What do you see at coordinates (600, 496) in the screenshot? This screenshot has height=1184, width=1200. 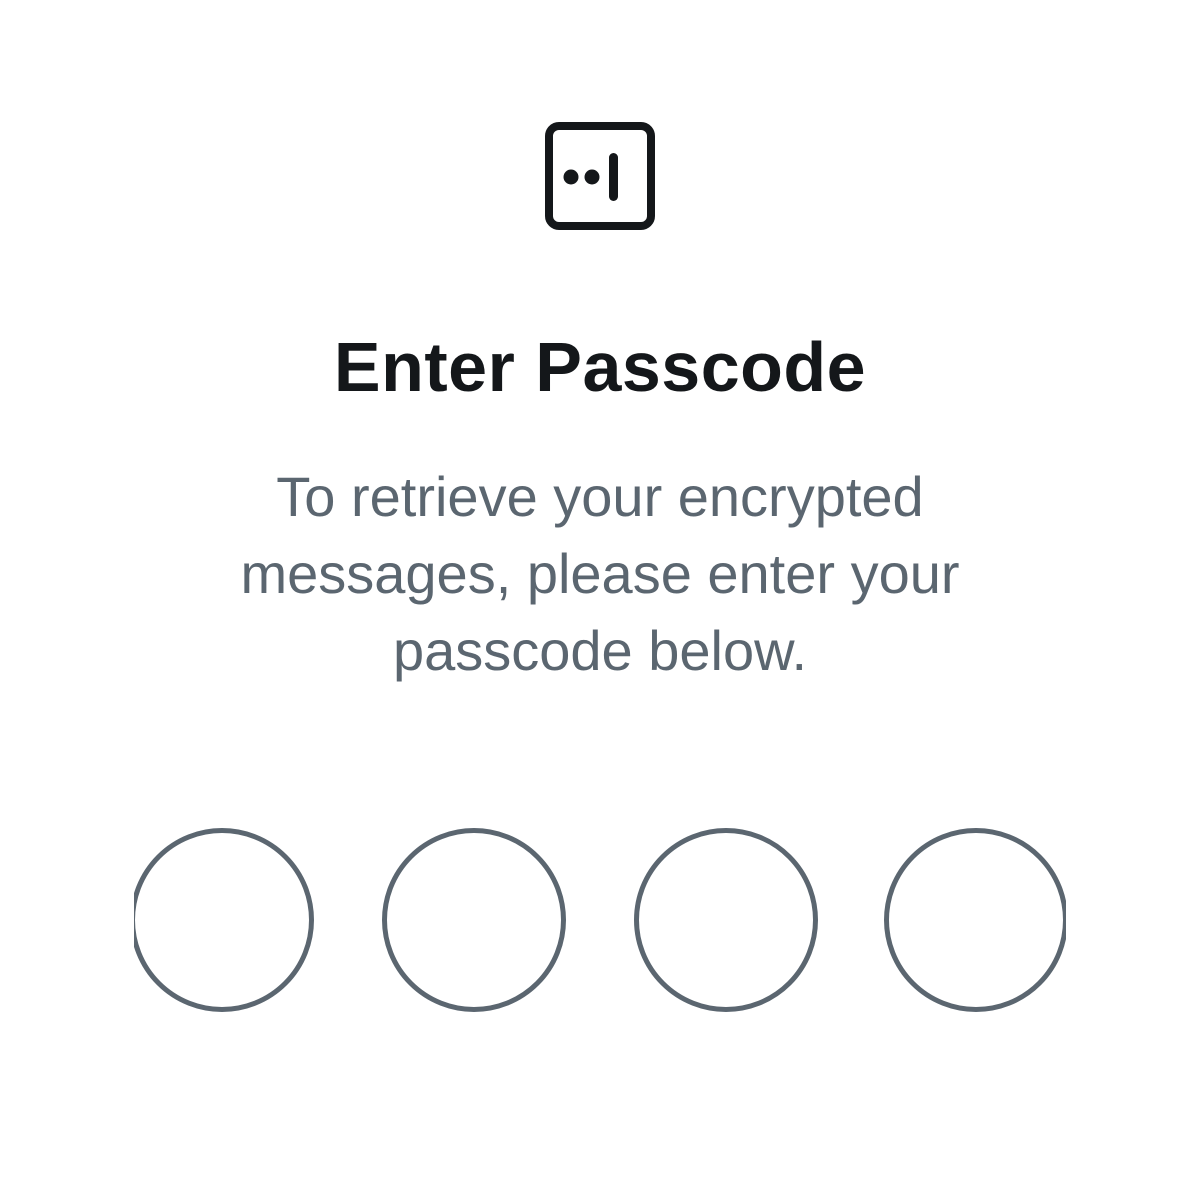 I see `instructions-line: To retrieve your encrypted` at bounding box center [600, 496].